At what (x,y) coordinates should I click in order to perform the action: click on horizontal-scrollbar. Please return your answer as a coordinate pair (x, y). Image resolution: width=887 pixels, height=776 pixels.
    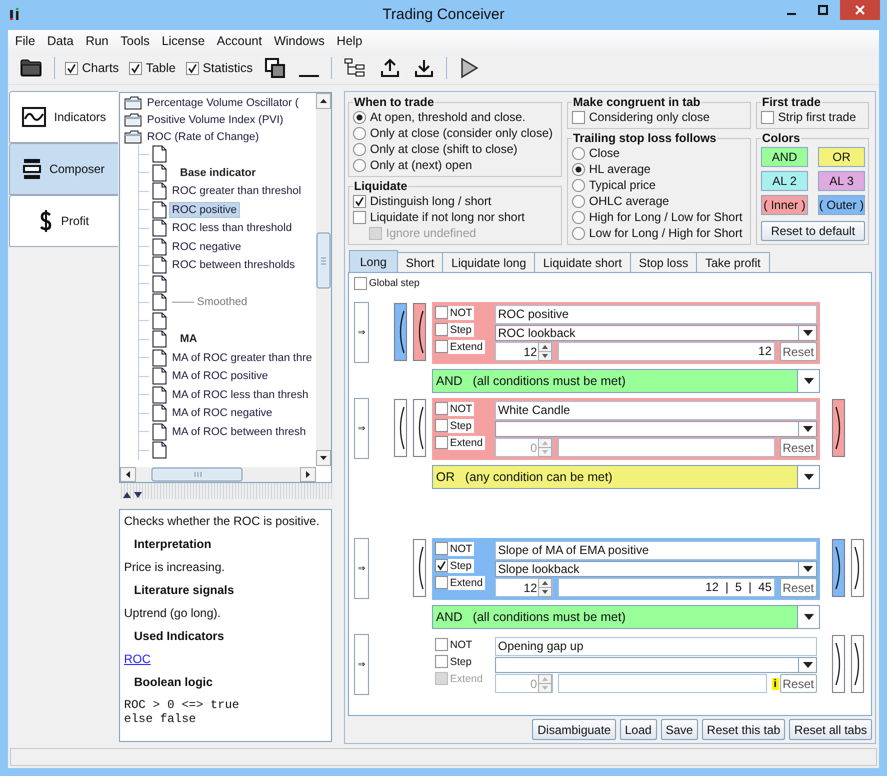
    Looking at the image, I should click on (218, 474).